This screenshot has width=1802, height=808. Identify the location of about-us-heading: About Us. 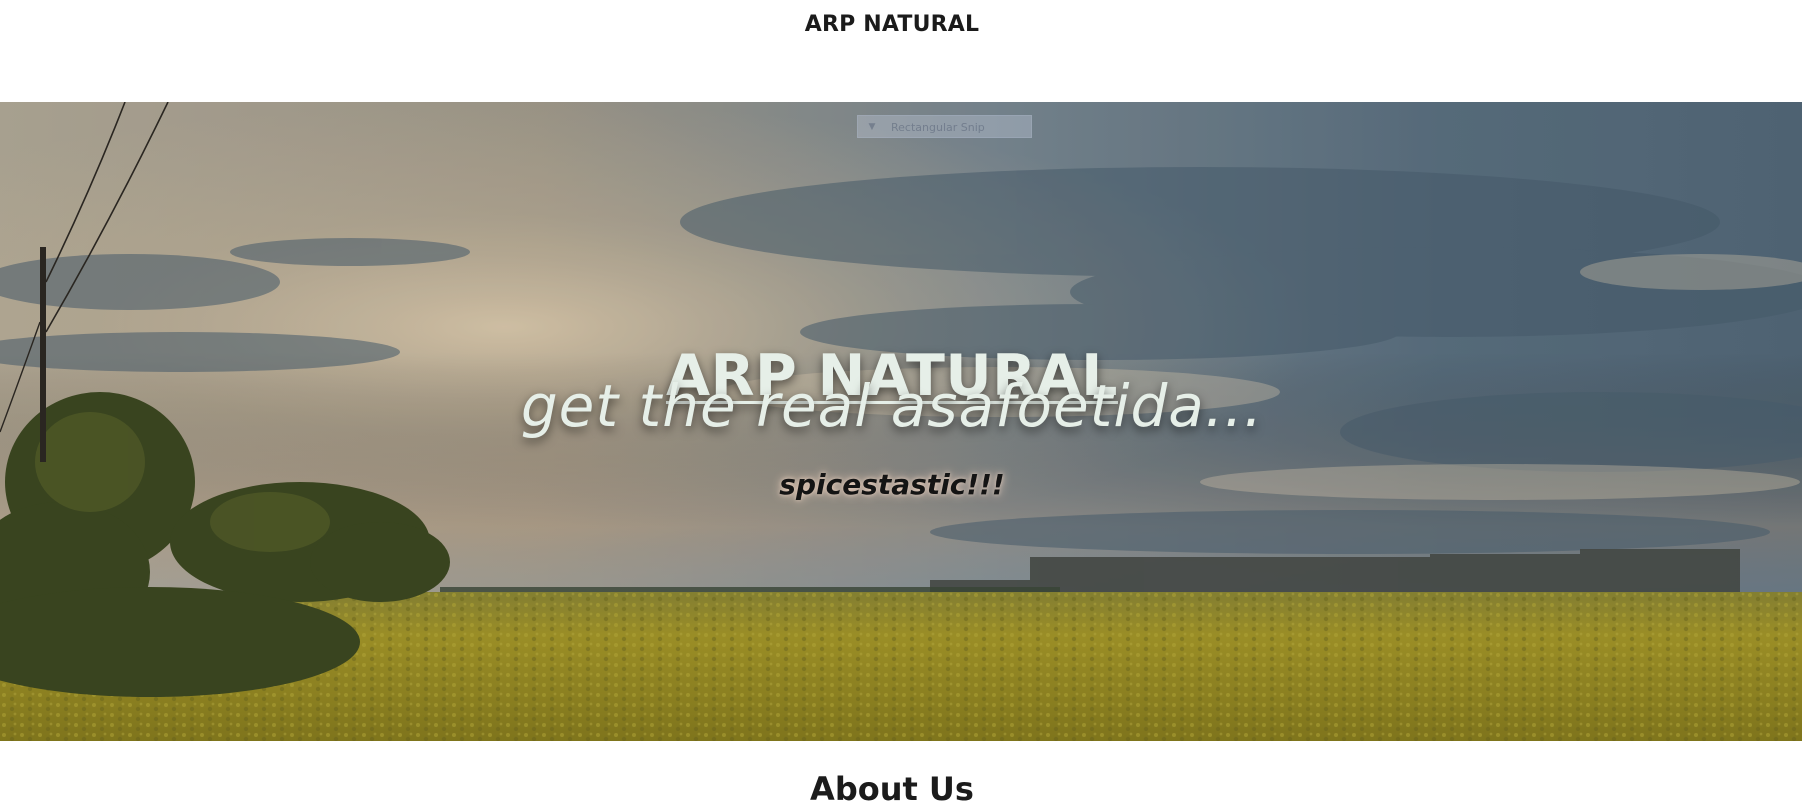
(892, 789).